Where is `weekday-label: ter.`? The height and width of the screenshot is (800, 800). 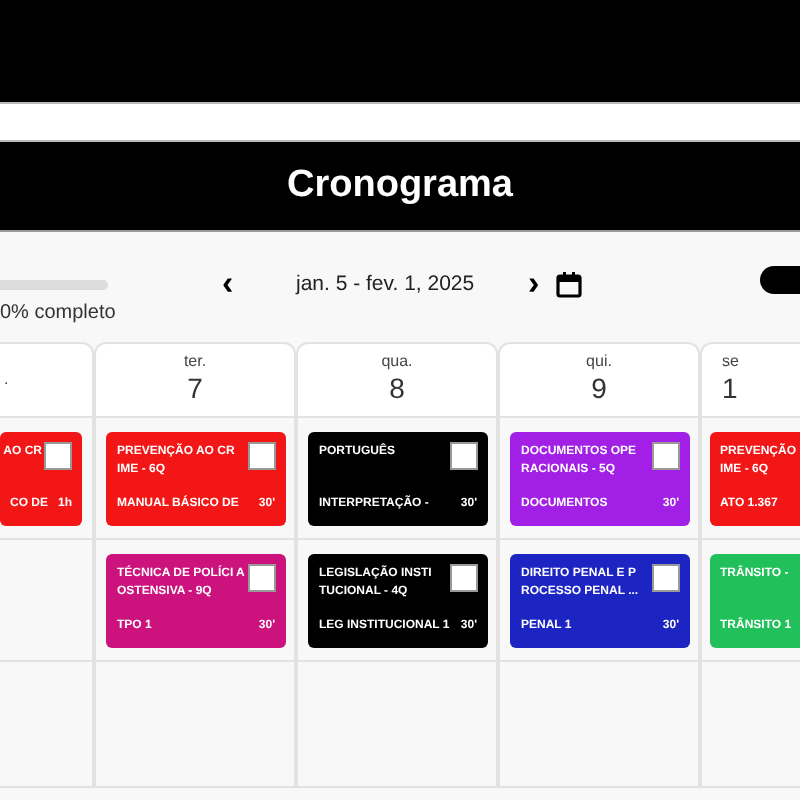
weekday-label: ter. is located at coordinates (195, 362).